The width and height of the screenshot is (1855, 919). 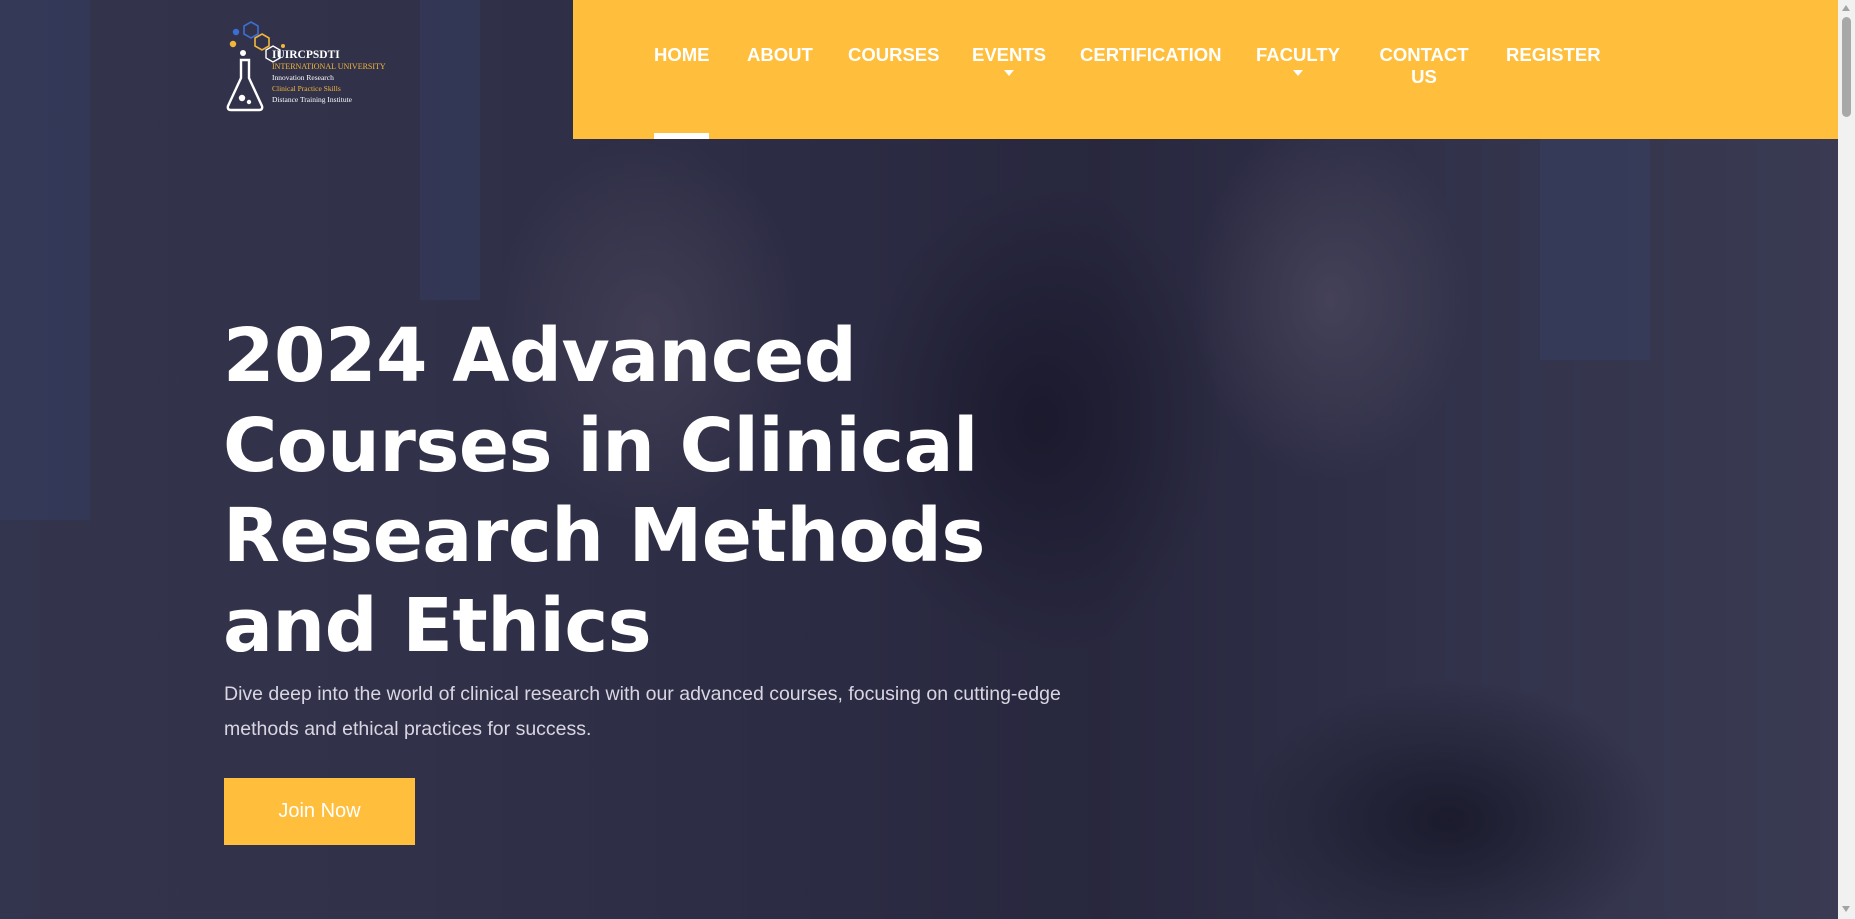 What do you see at coordinates (1009, 54) in the screenshot?
I see `nav-item-events-label: EVENTS` at bounding box center [1009, 54].